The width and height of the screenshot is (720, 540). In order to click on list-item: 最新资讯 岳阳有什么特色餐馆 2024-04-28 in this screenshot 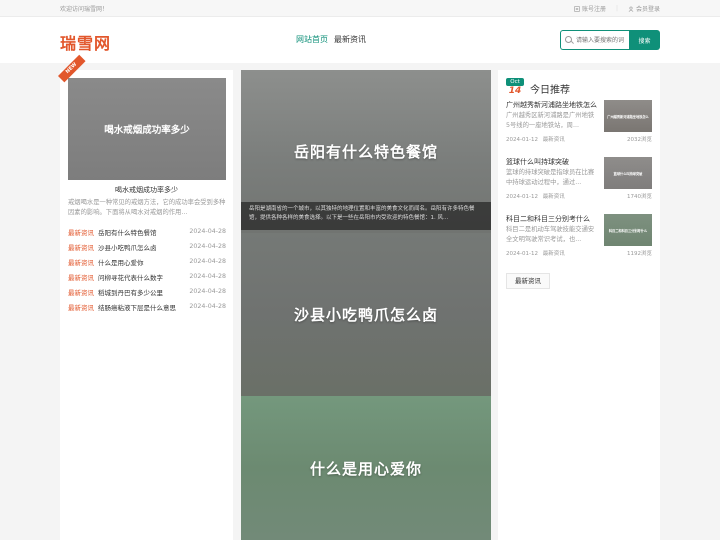, I will do `click(147, 231)`.